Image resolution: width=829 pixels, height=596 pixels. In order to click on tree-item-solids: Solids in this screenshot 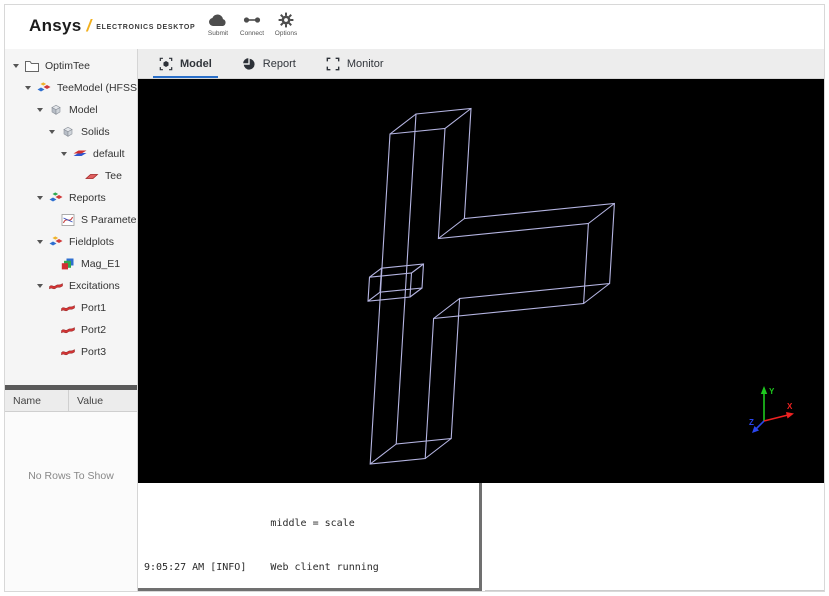, I will do `click(71, 132)`.